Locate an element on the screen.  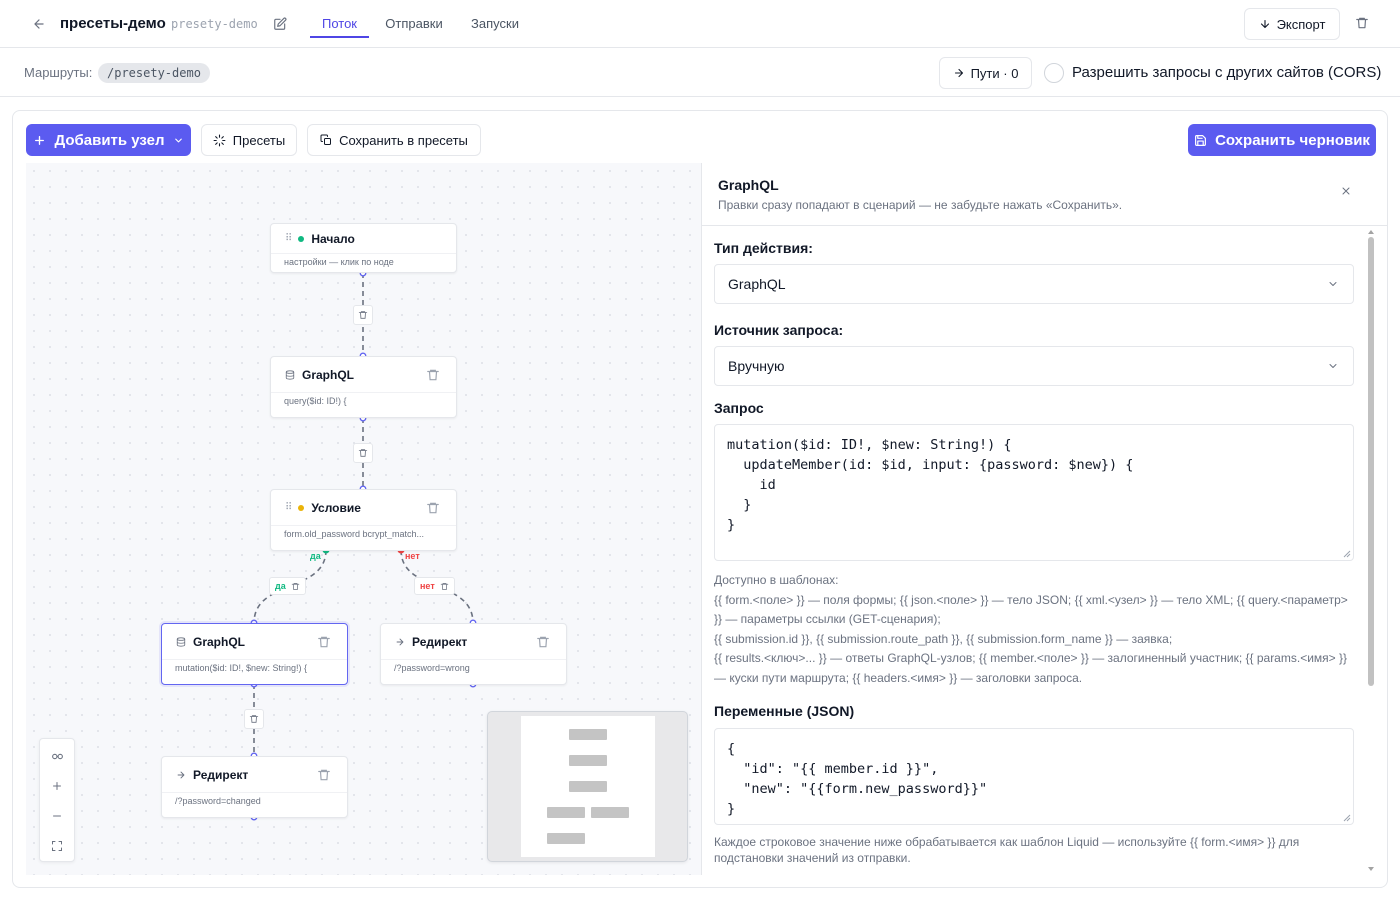
fit-button is located at coordinates (57, 756).